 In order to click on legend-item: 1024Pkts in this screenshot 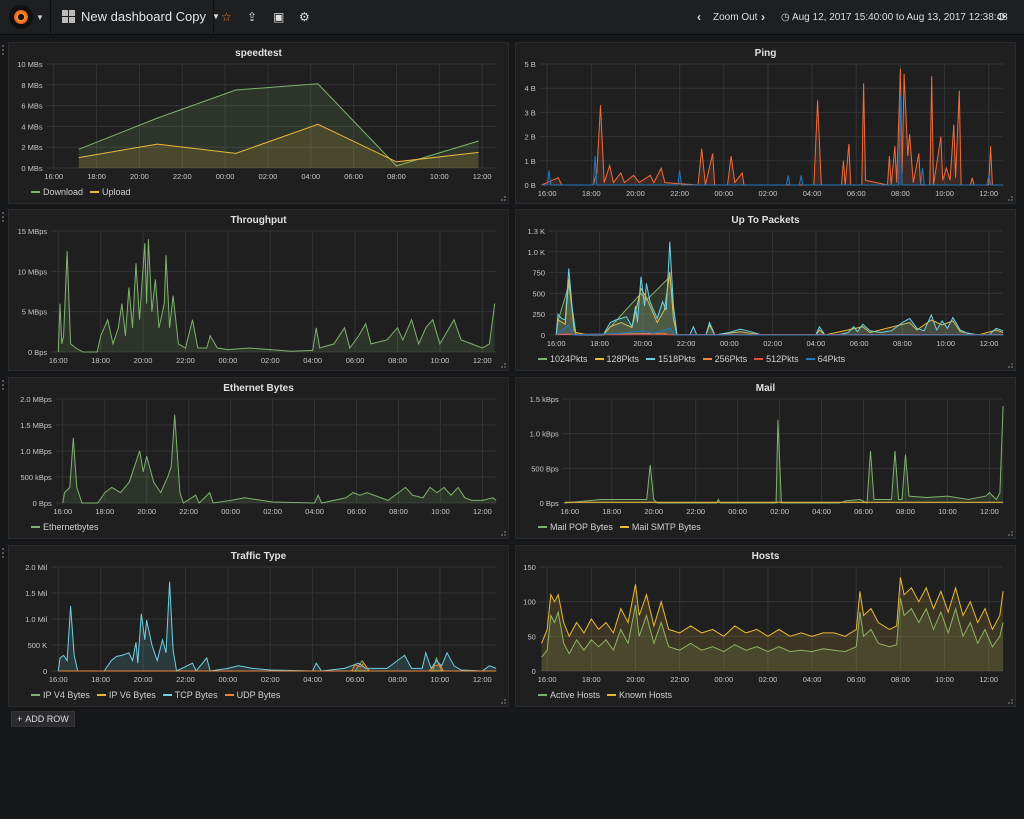, I will do `click(563, 359)`.